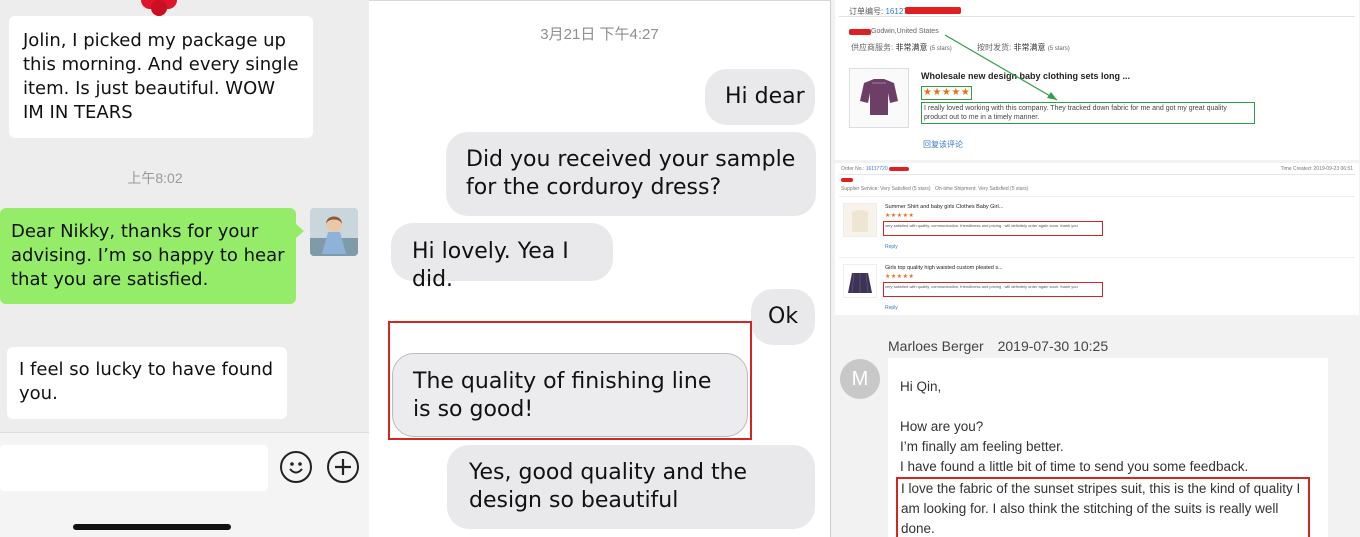 The image size is (1360, 537). Describe the element at coordinates (853, 169) in the screenshot. I see `order-label: Order No.:` at that location.